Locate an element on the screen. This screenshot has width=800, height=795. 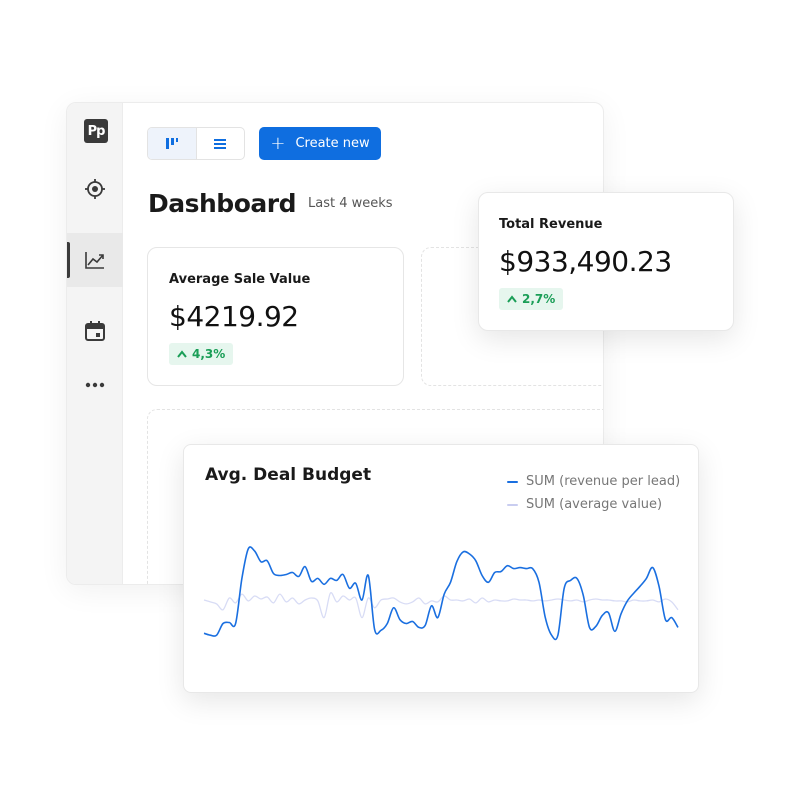
average-sale-change: 4,3% is located at coordinates (209, 354).